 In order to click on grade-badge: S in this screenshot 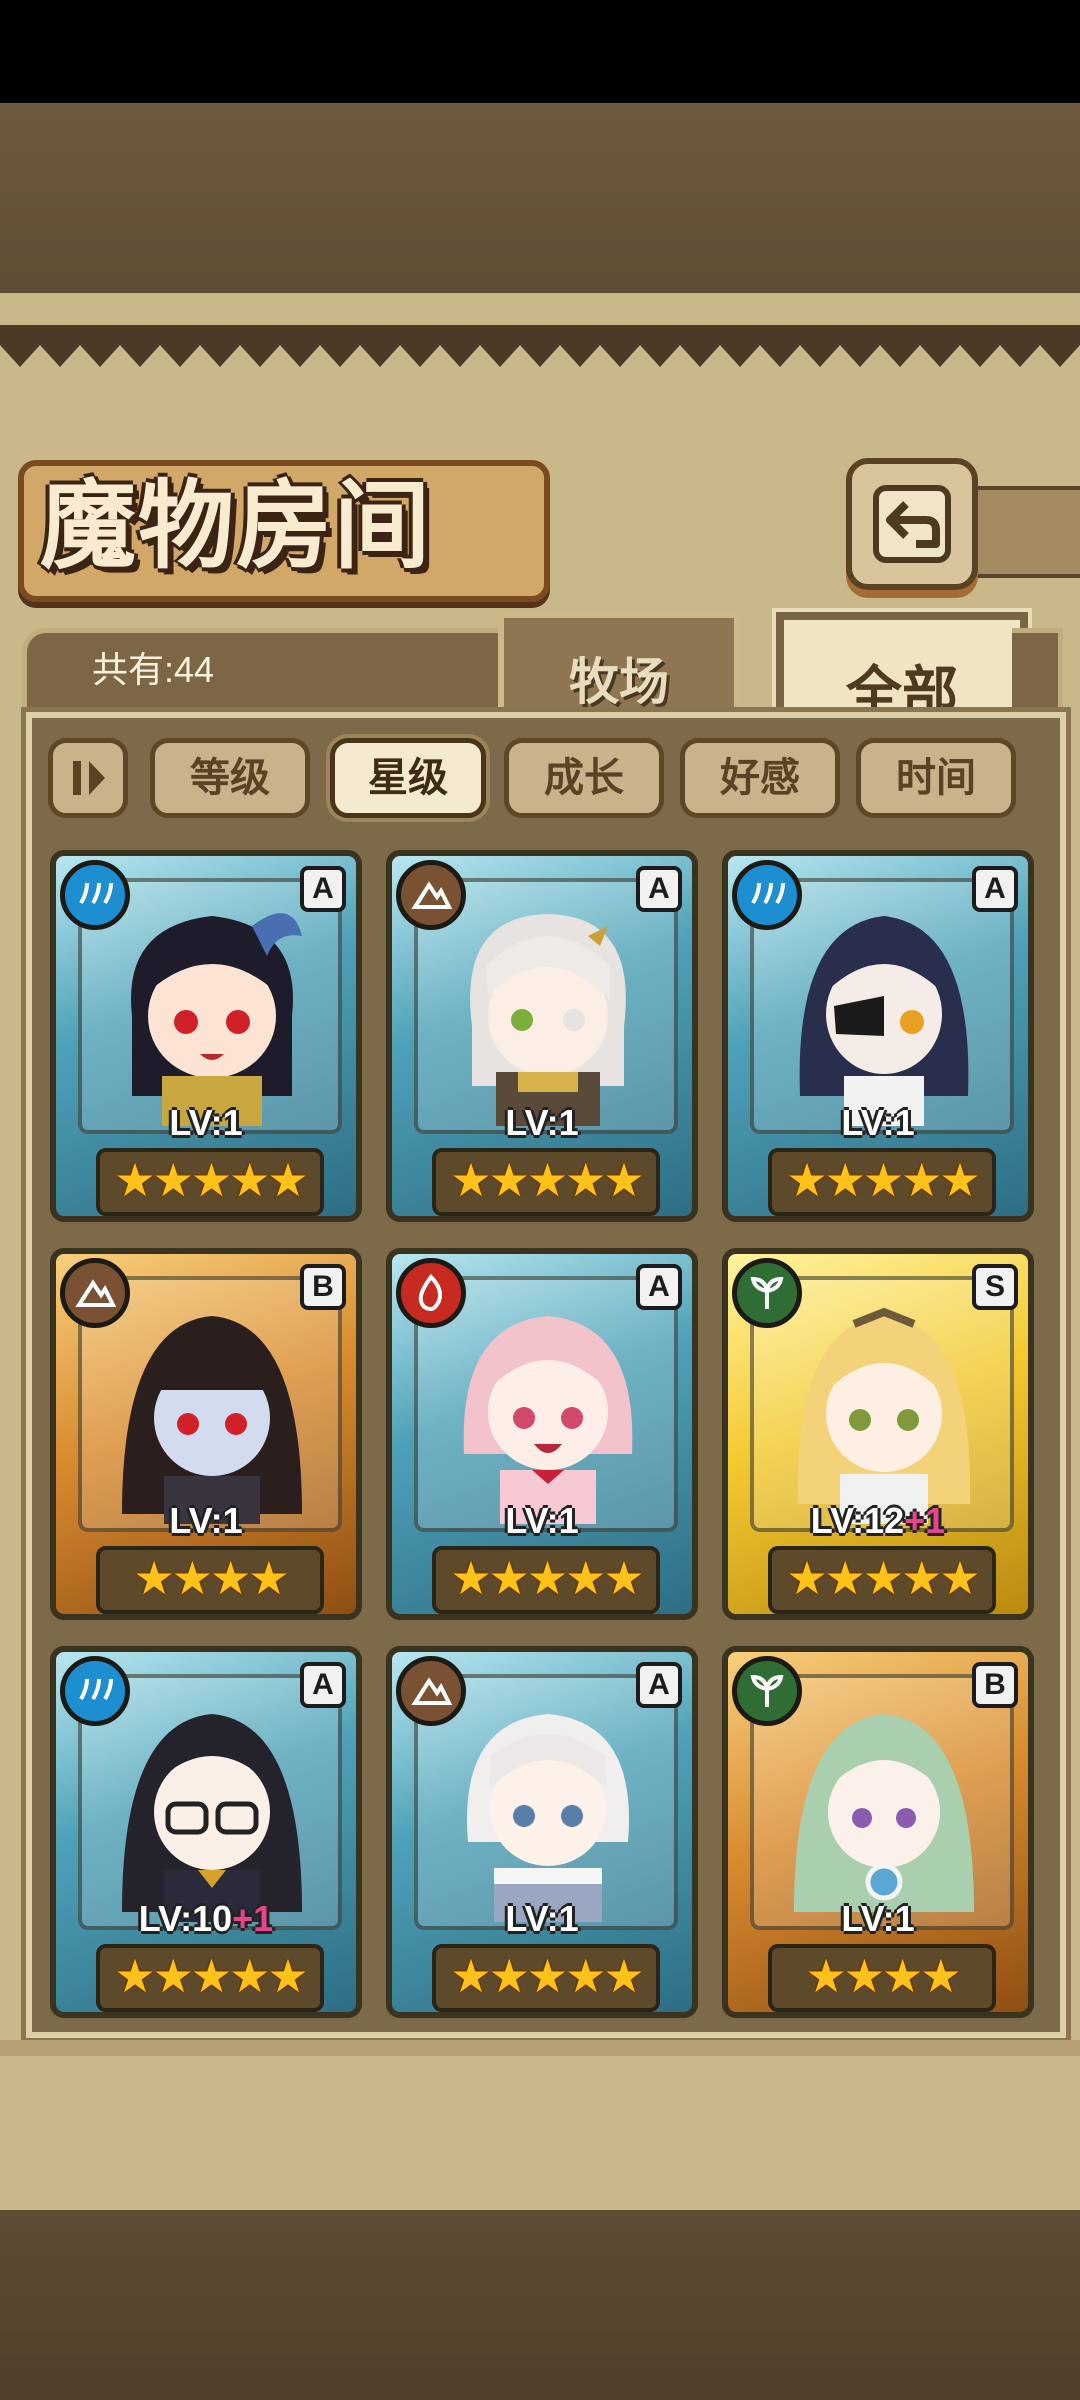, I will do `click(995, 1287)`.